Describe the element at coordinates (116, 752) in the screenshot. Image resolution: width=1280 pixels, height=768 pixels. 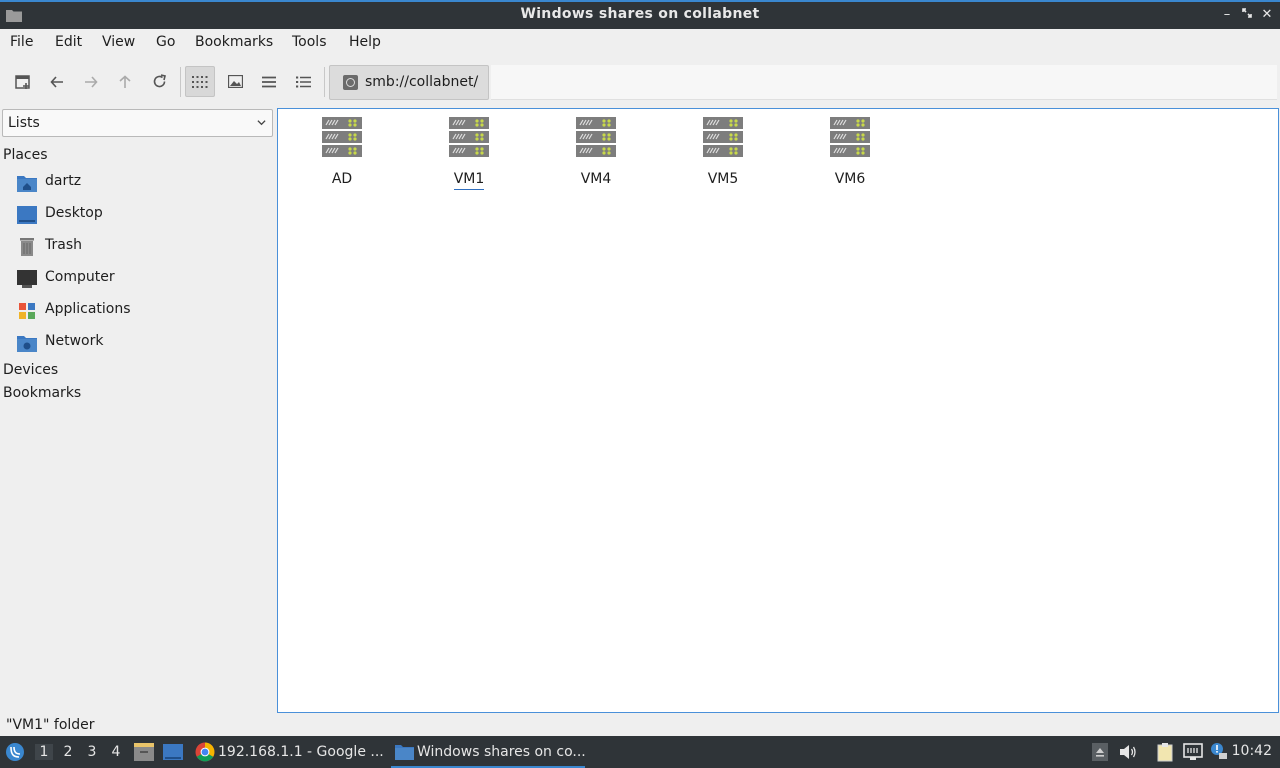
I see `desktop-switch-4: 4` at that location.